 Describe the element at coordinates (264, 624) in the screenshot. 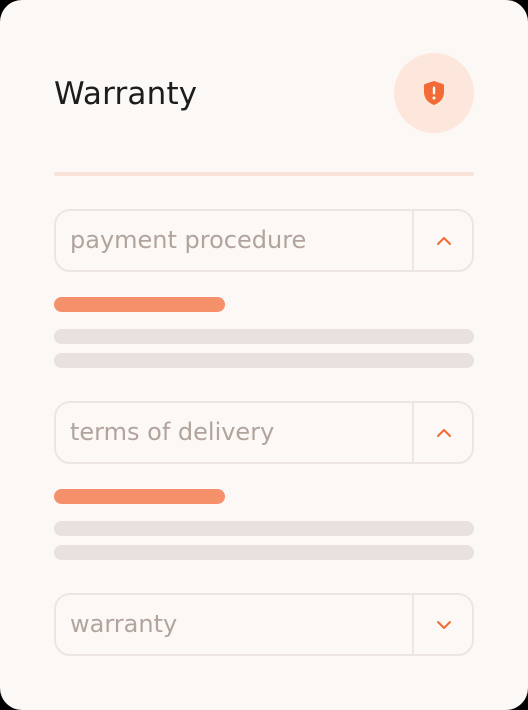

I see `accordion-warranty: warranty` at that location.